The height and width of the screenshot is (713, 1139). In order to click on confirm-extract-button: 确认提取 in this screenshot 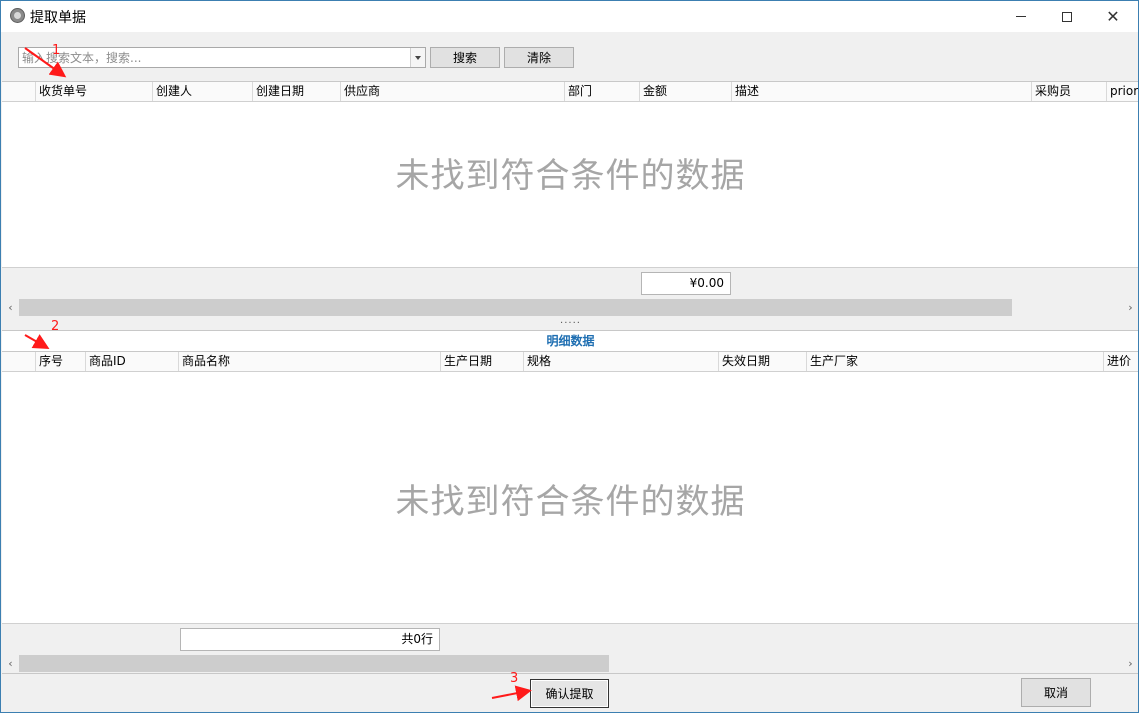, I will do `click(569, 693)`.